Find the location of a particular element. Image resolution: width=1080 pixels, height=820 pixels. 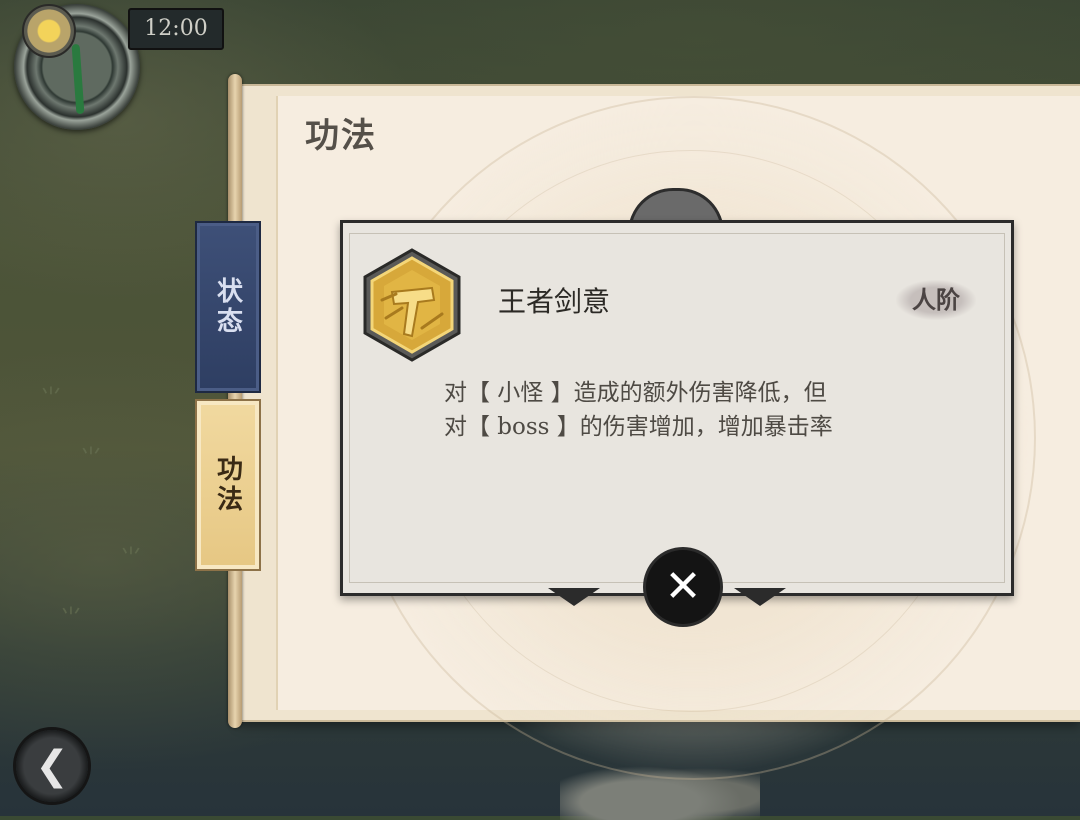

skill-rank-badge: 人阶 is located at coordinates (936, 300).